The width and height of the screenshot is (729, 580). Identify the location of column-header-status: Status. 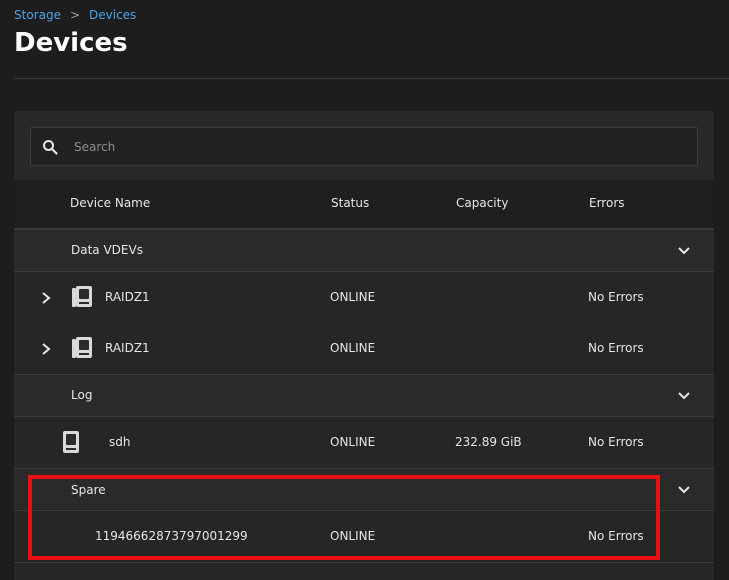
(350, 203).